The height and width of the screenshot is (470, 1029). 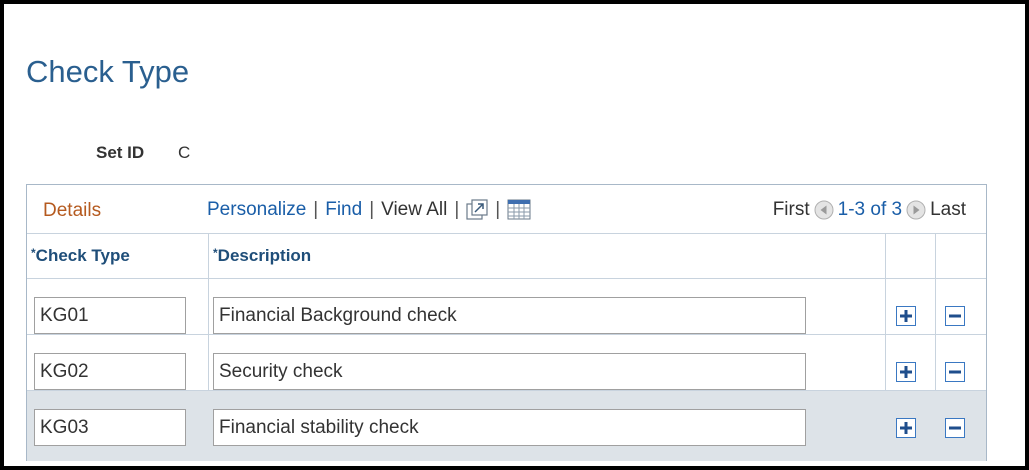 I want to click on personalize-link: Personalize, so click(x=256, y=210).